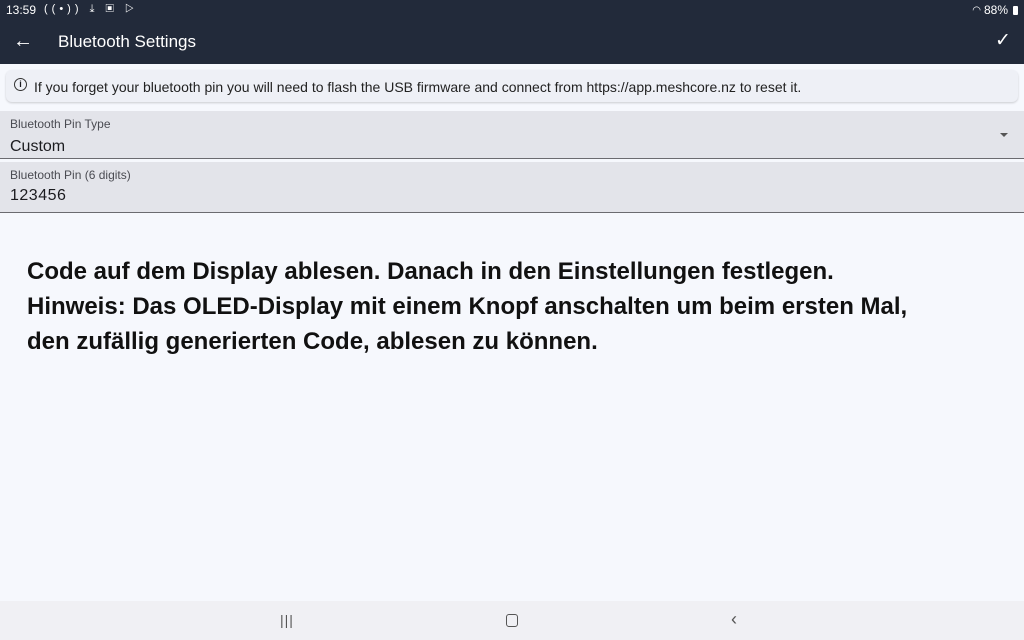 The width and height of the screenshot is (1024, 640). What do you see at coordinates (94, 9) in the screenshot?
I see `download-icon: ⤓` at bounding box center [94, 9].